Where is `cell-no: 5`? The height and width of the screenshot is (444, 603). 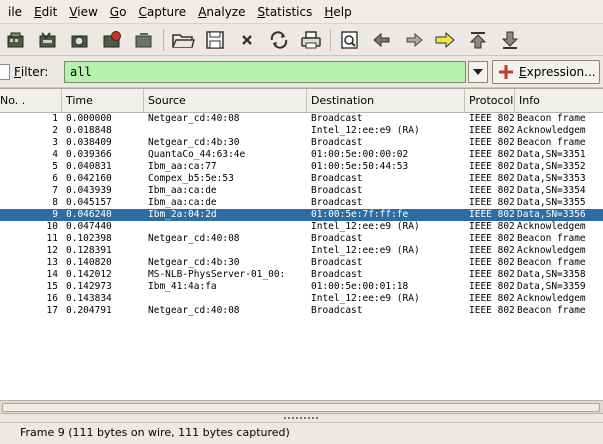
cell-no: 5 is located at coordinates (55, 166).